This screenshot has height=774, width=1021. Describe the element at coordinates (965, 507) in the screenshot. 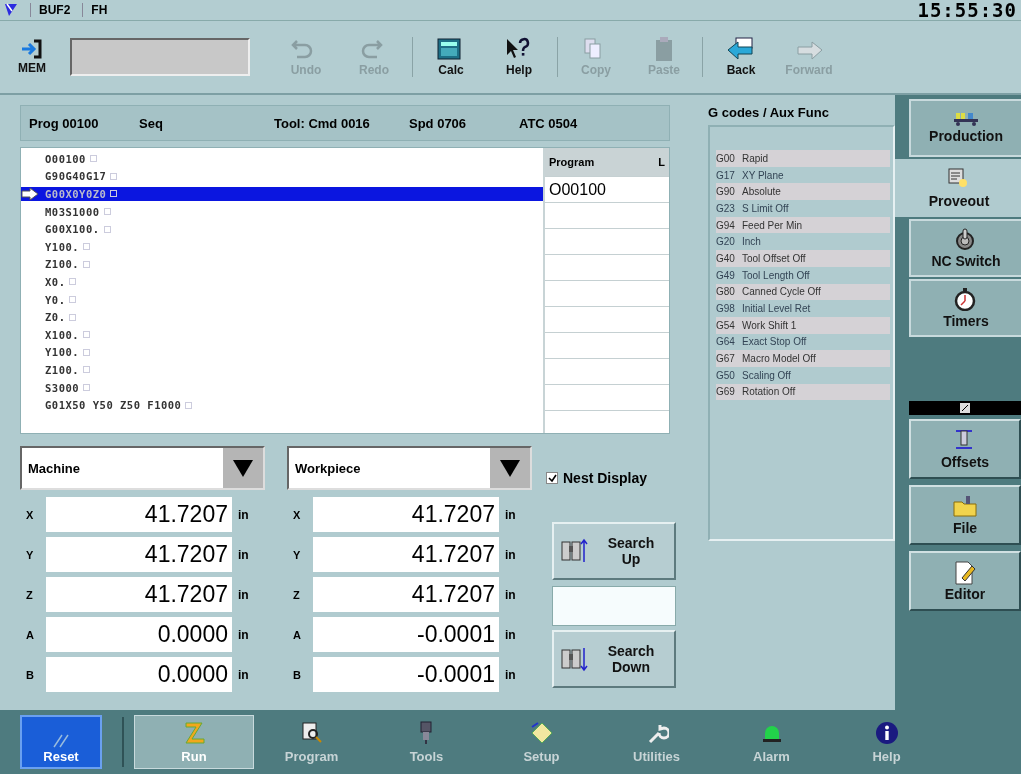

I see `folder-icon` at that location.